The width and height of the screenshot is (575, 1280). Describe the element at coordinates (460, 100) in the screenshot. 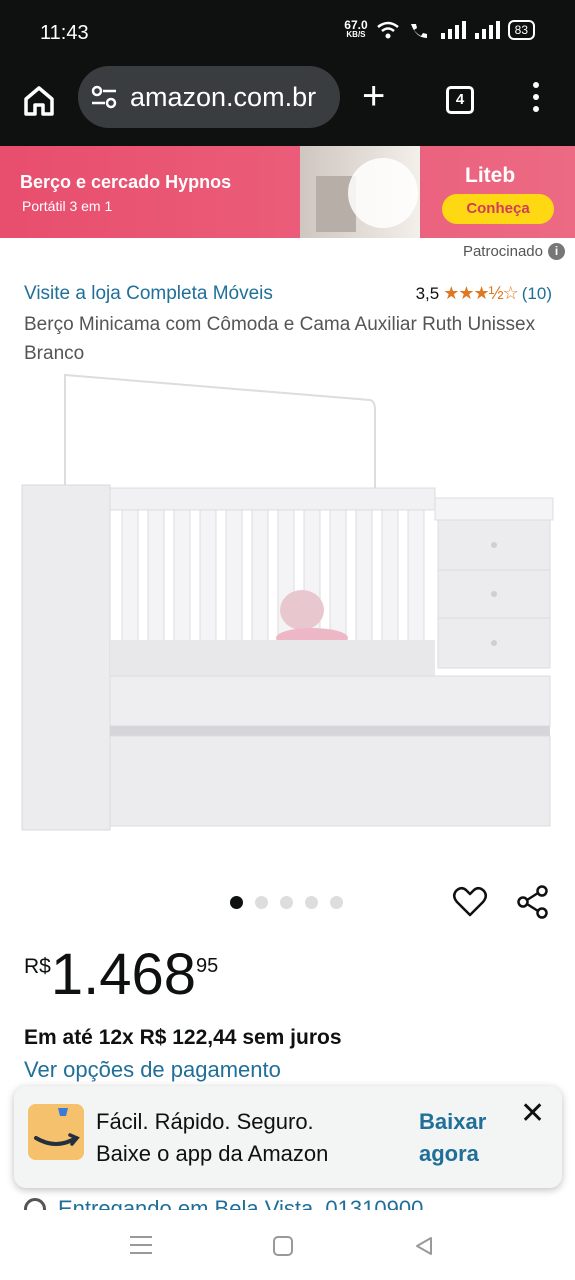

I see `tab-switcher-button: 4` at that location.